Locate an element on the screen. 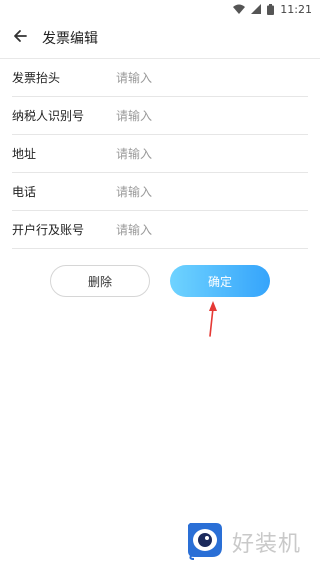 This screenshot has width=320, height=569. status-bar: 11:21 is located at coordinates (160, 9).